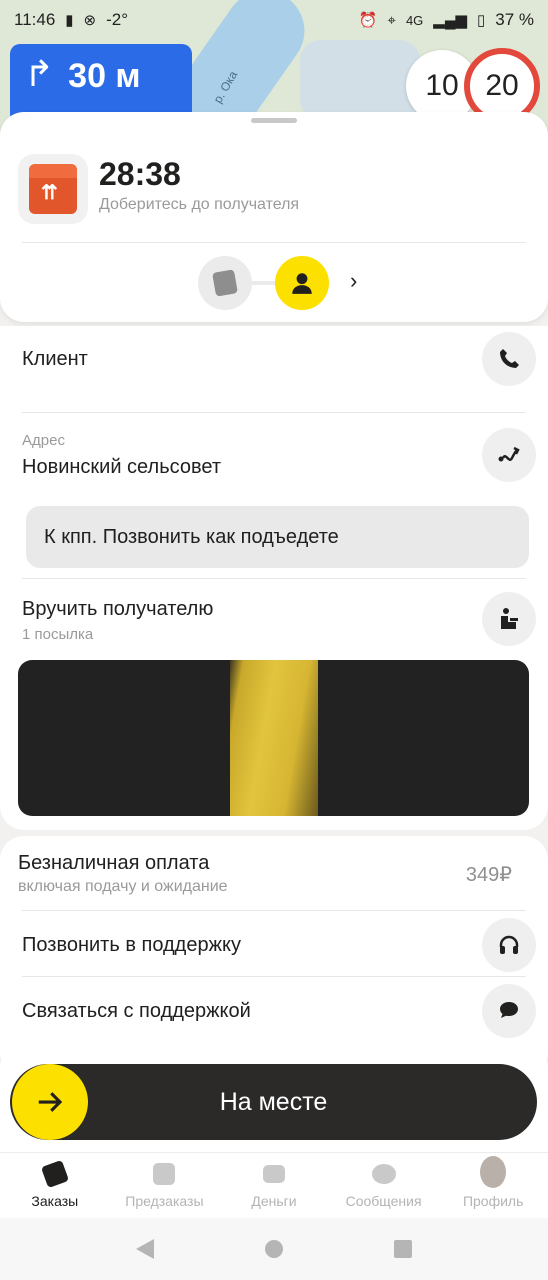  Describe the element at coordinates (353, 281) in the screenshot. I see `chevron-right-icon: ›` at that location.